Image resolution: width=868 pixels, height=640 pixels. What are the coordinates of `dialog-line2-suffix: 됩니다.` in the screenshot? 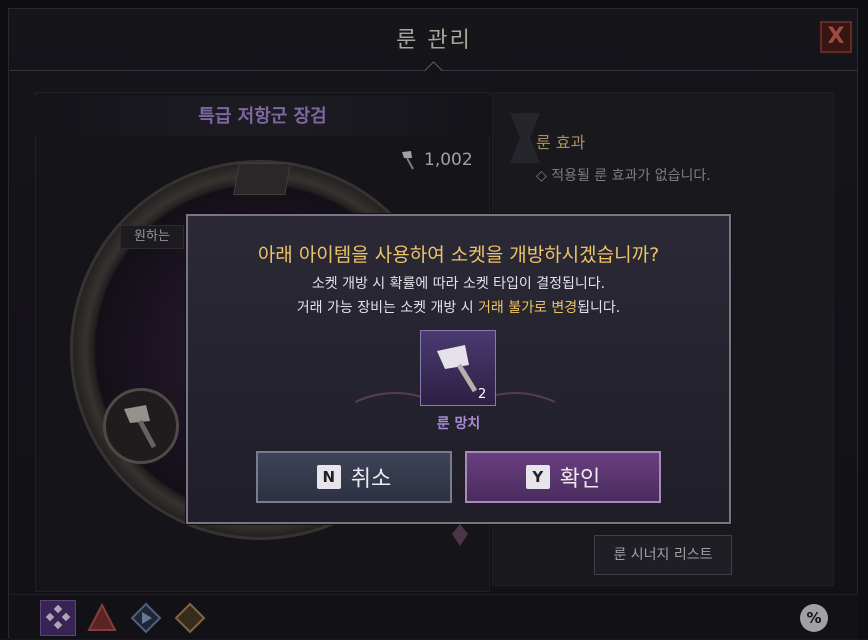 It's located at (599, 308).